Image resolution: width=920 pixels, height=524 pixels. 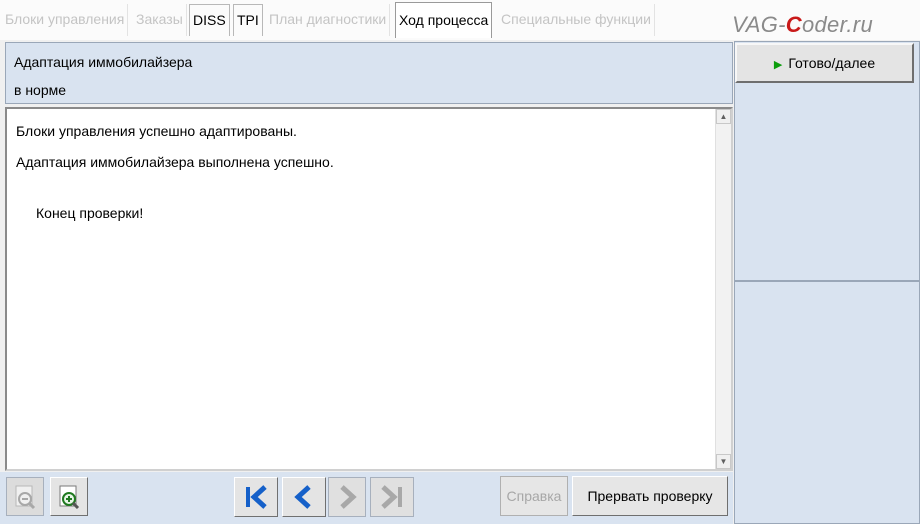 What do you see at coordinates (90, 213) in the screenshot?
I see `message-line: Конец проверки!` at bounding box center [90, 213].